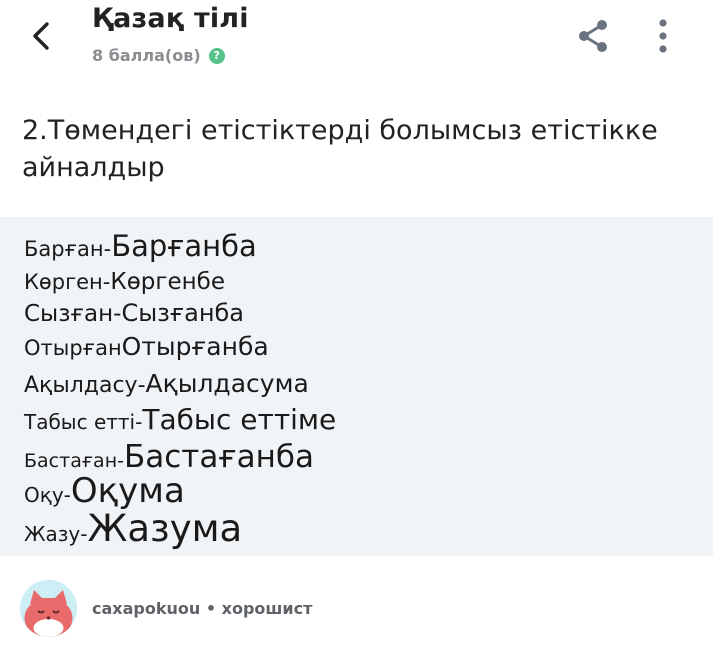 The image size is (713, 651). I want to click on more-options-button, so click(663, 36).